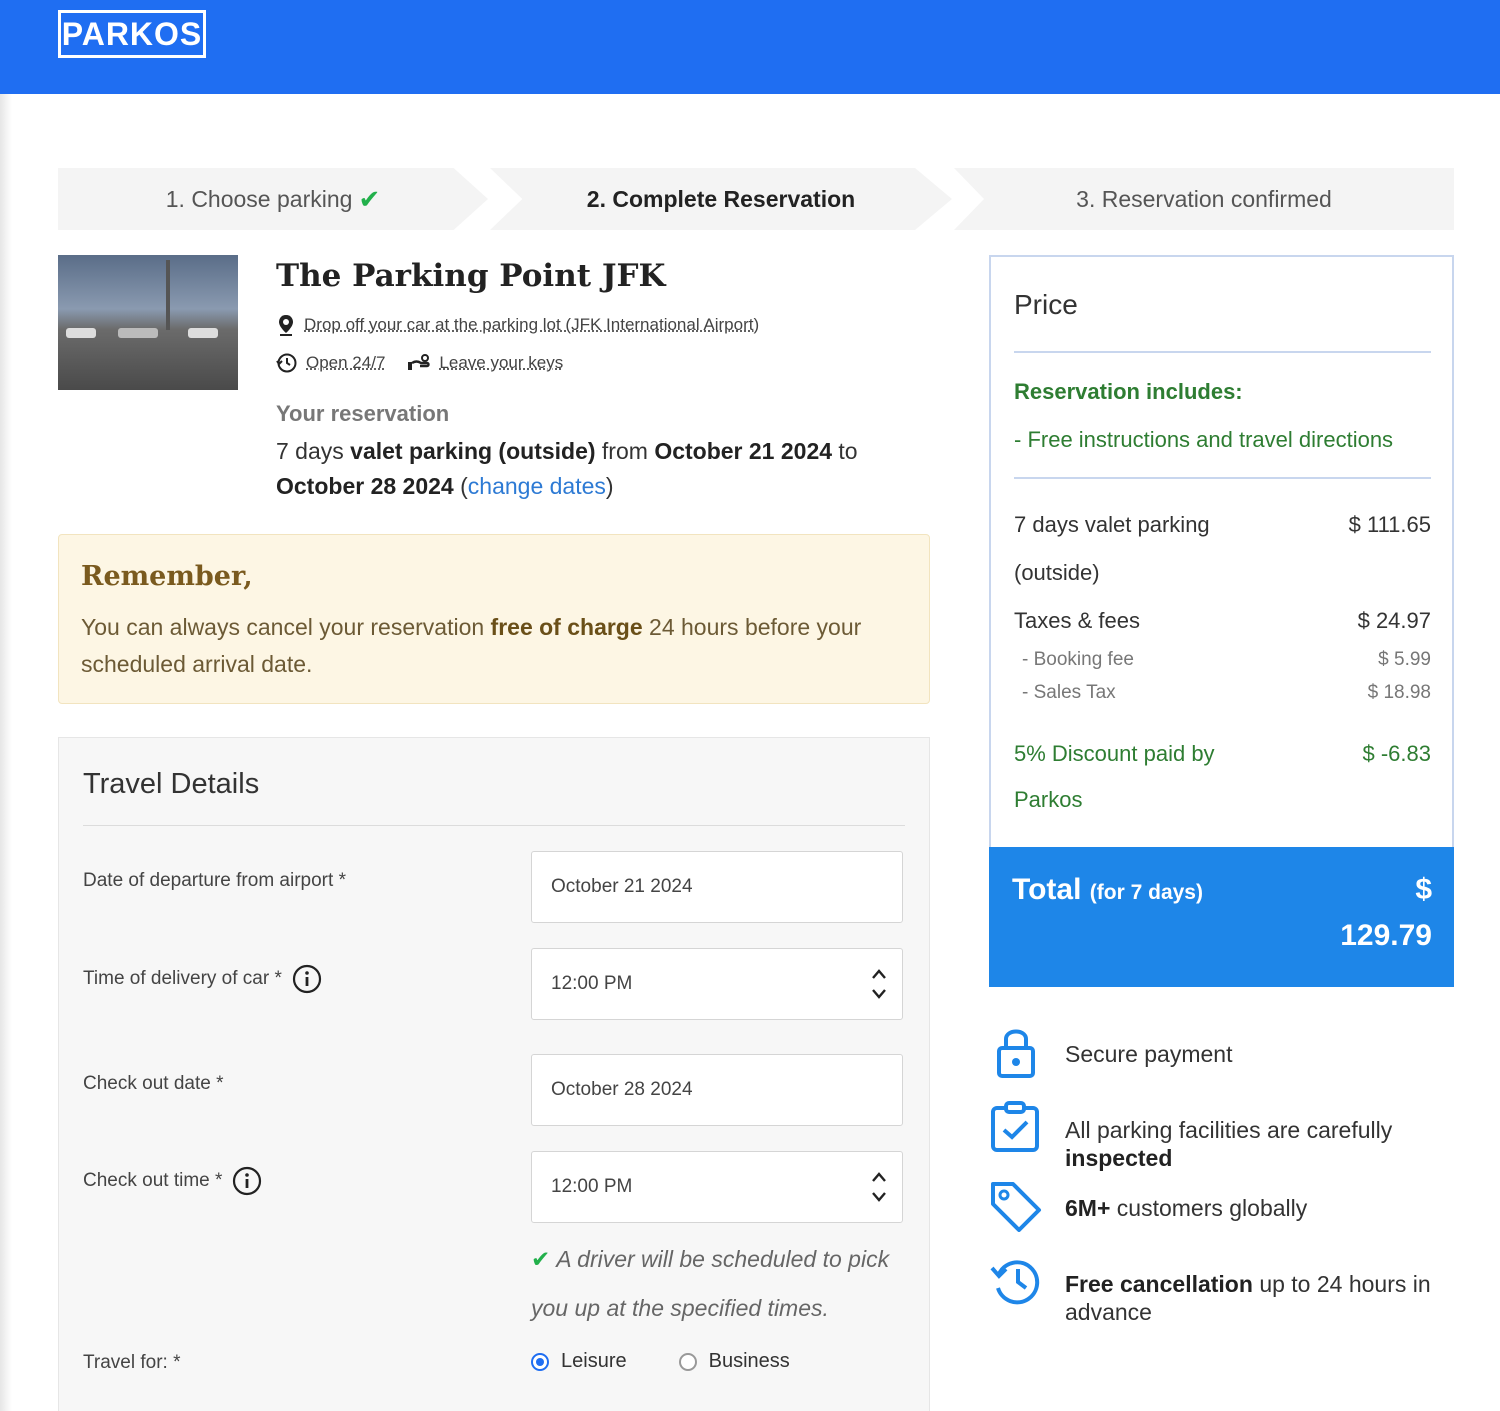 This screenshot has height=1411, width=1500. What do you see at coordinates (1226, 659) in the screenshot?
I see `booking-fee-line: - Booking fee $ 5.99` at bounding box center [1226, 659].